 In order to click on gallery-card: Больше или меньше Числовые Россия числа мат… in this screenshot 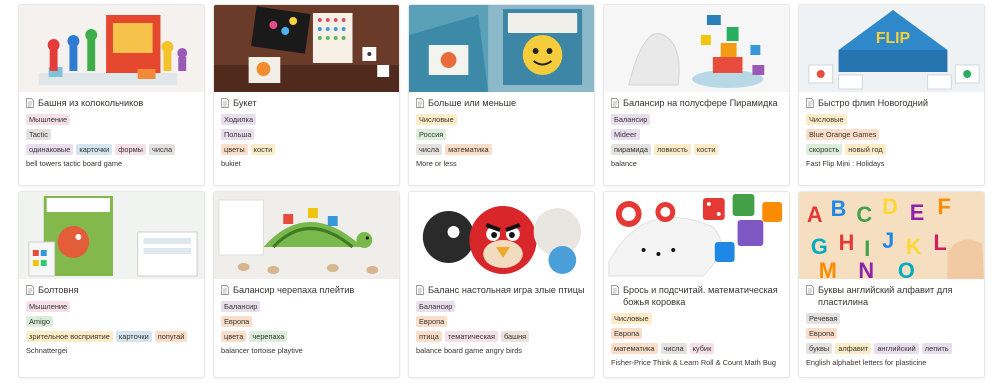, I will do `click(501, 95)`.